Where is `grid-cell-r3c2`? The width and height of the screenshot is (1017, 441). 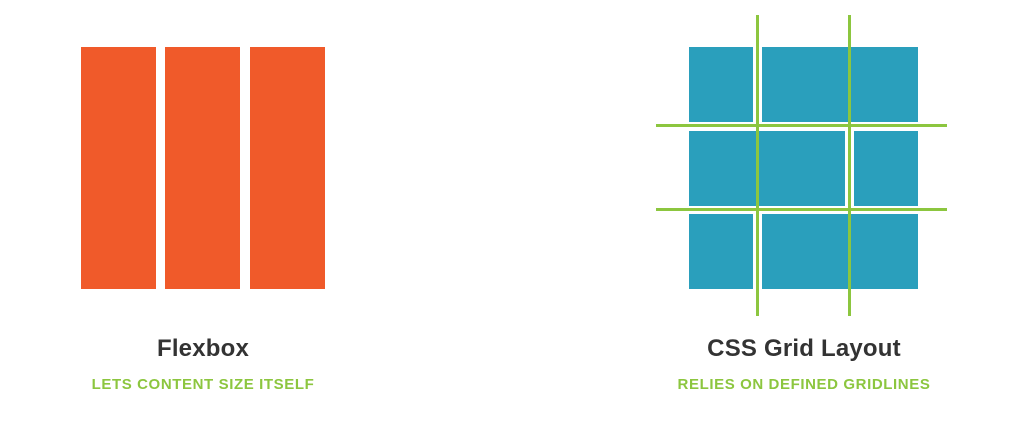 grid-cell-r3c2 is located at coordinates (840, 251).